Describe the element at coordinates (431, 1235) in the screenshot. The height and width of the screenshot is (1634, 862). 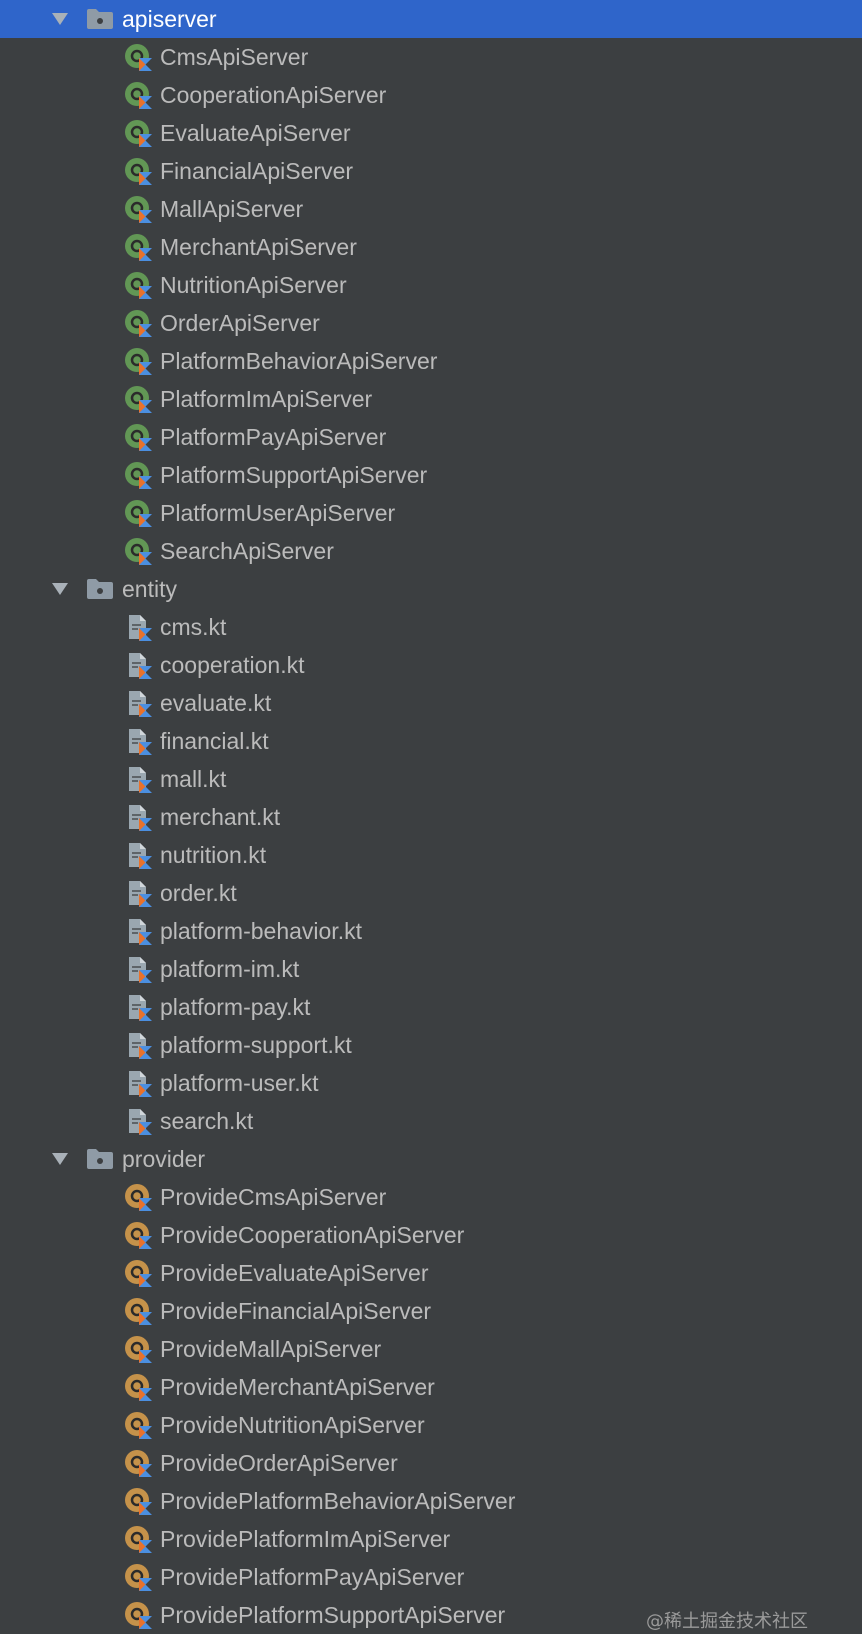
I see `tree-item: ProvideCooperationApiServer` at that location.